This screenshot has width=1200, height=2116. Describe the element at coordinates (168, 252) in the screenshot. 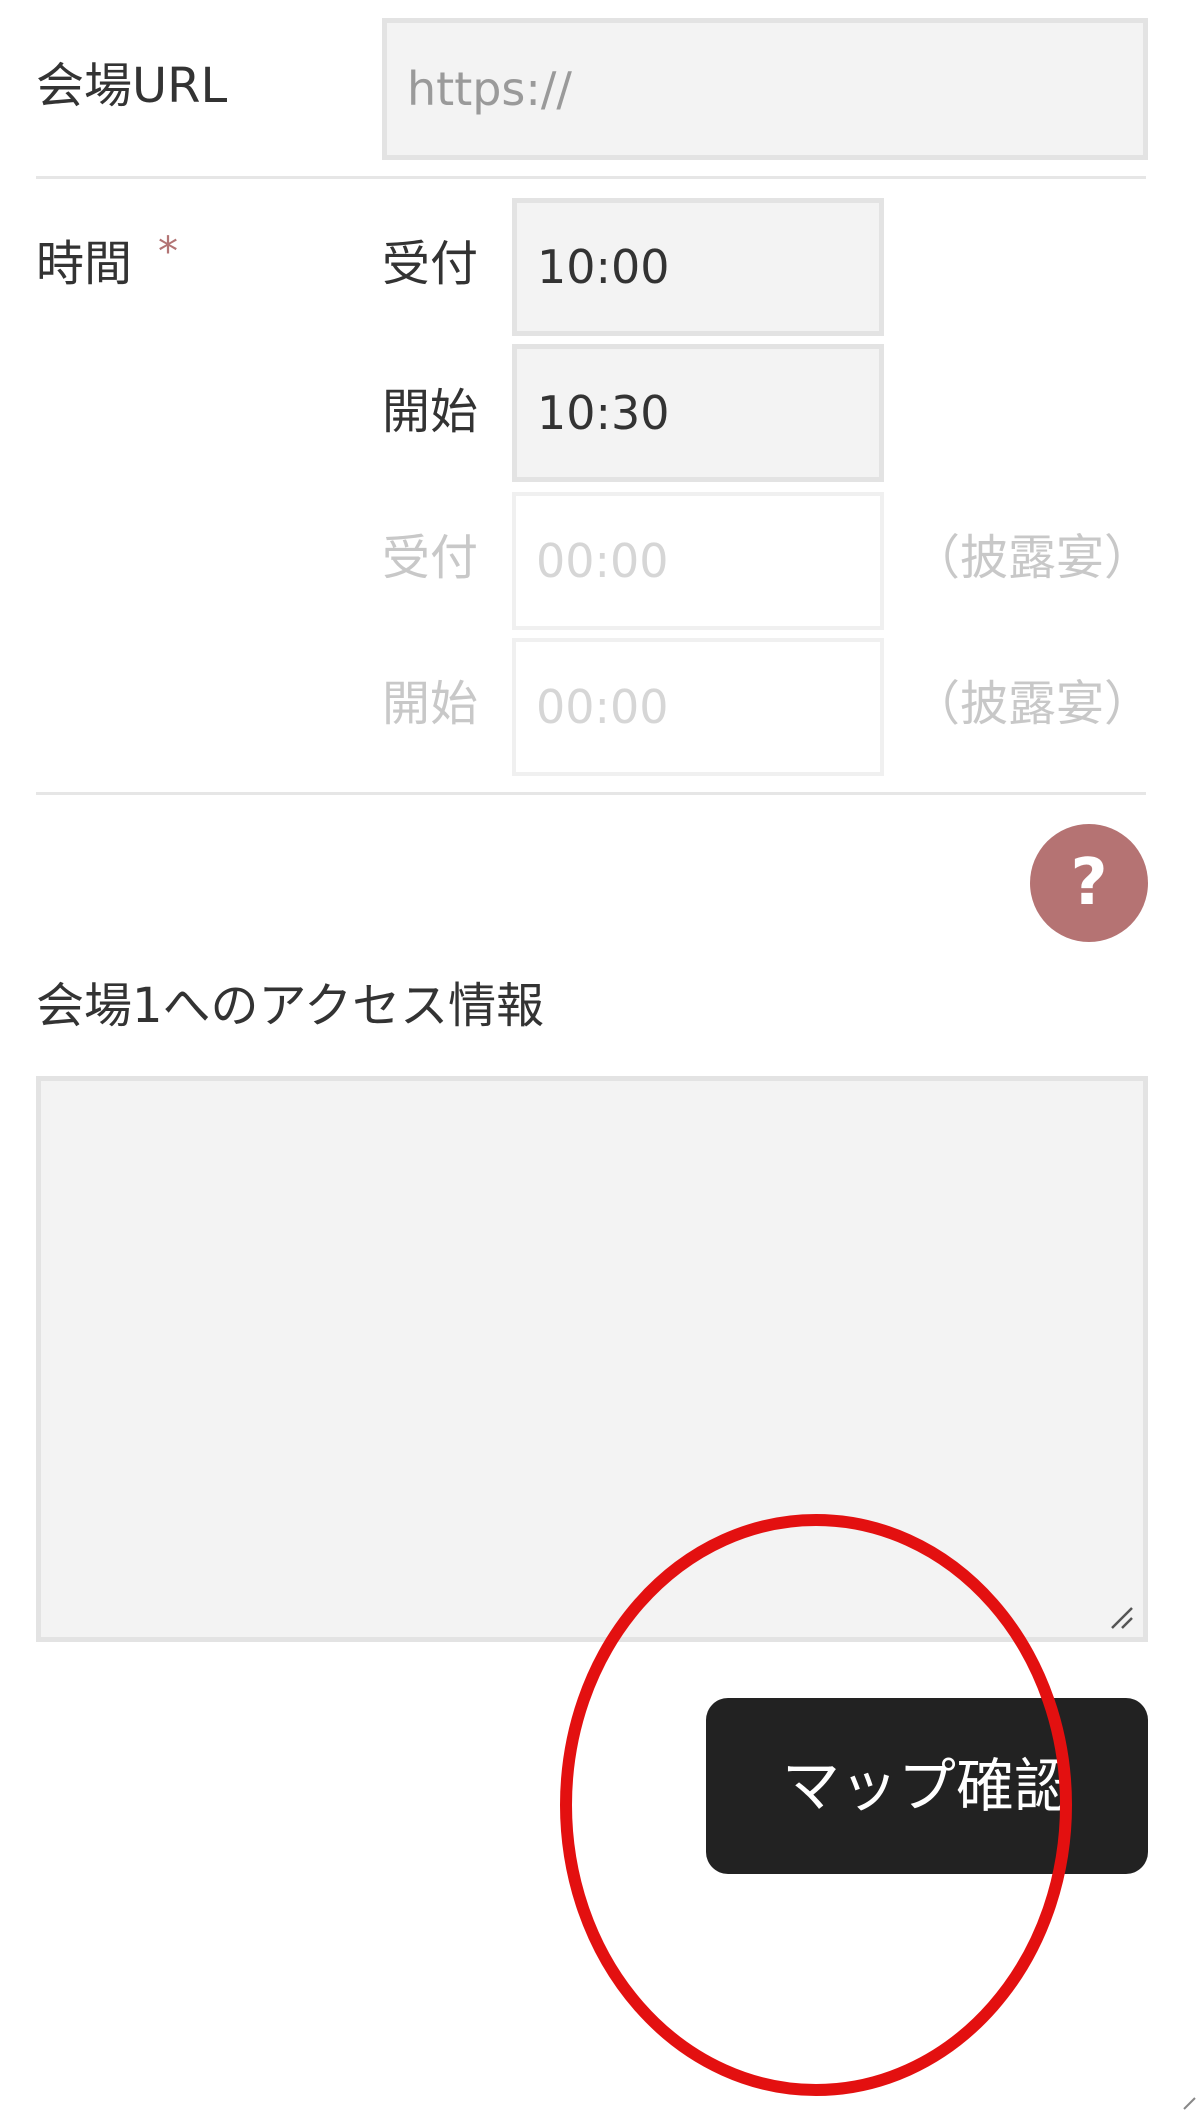

I see `required-mark: *` at that location.